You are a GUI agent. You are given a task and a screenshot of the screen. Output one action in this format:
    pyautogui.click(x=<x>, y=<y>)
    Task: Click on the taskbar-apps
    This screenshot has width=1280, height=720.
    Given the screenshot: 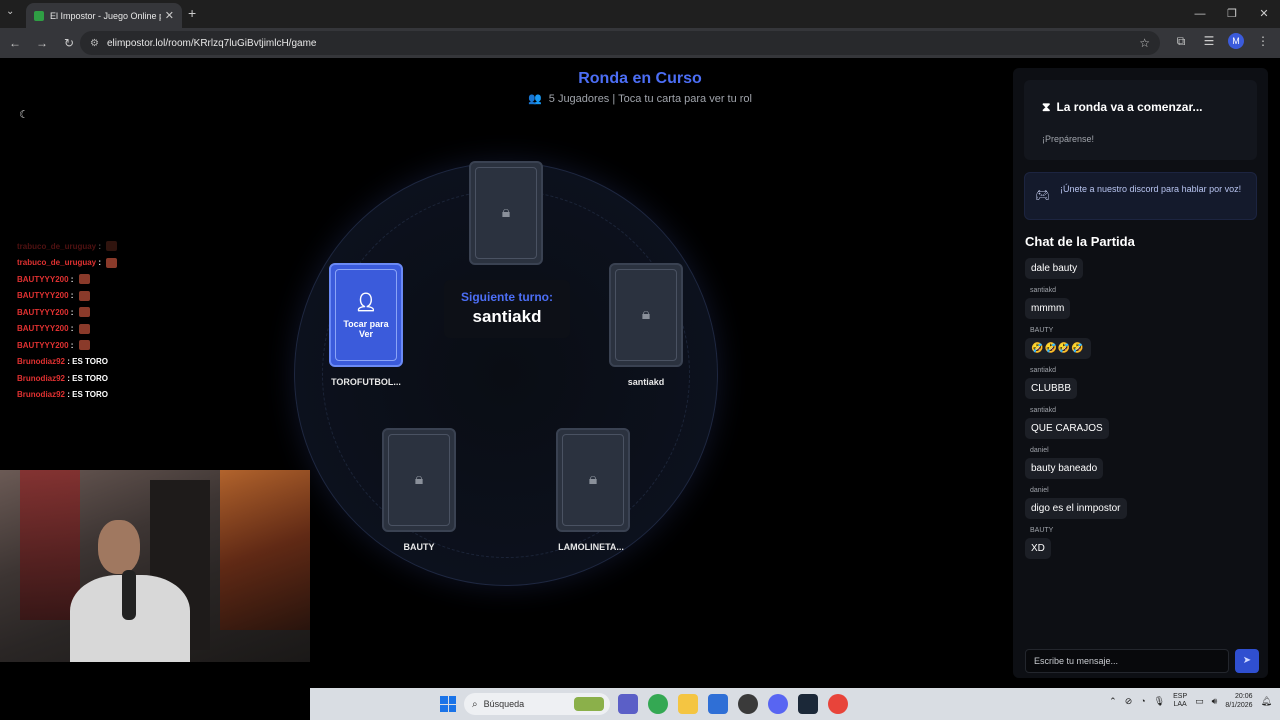 What is the action you would take?
    pyautogui.click(x=733, y=704)
    